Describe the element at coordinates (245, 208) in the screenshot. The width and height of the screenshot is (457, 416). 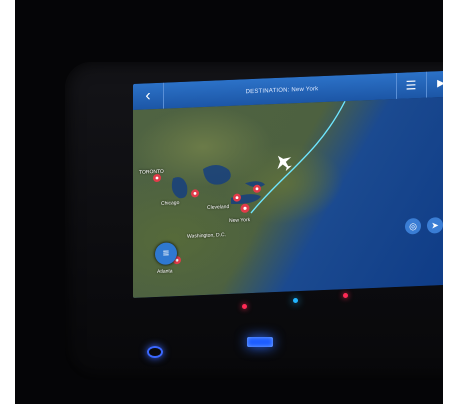
I see `pin-newyork-icon` at that location.